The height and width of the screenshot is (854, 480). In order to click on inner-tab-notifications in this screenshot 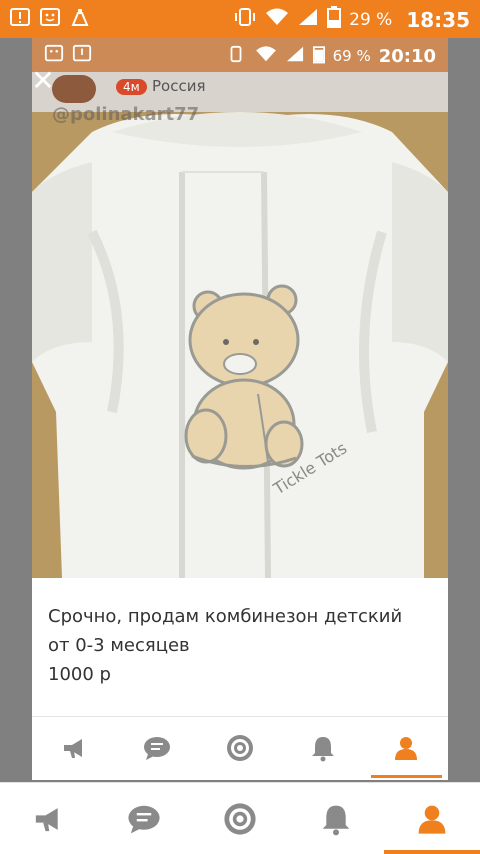, I will do `click(323, 747)`.